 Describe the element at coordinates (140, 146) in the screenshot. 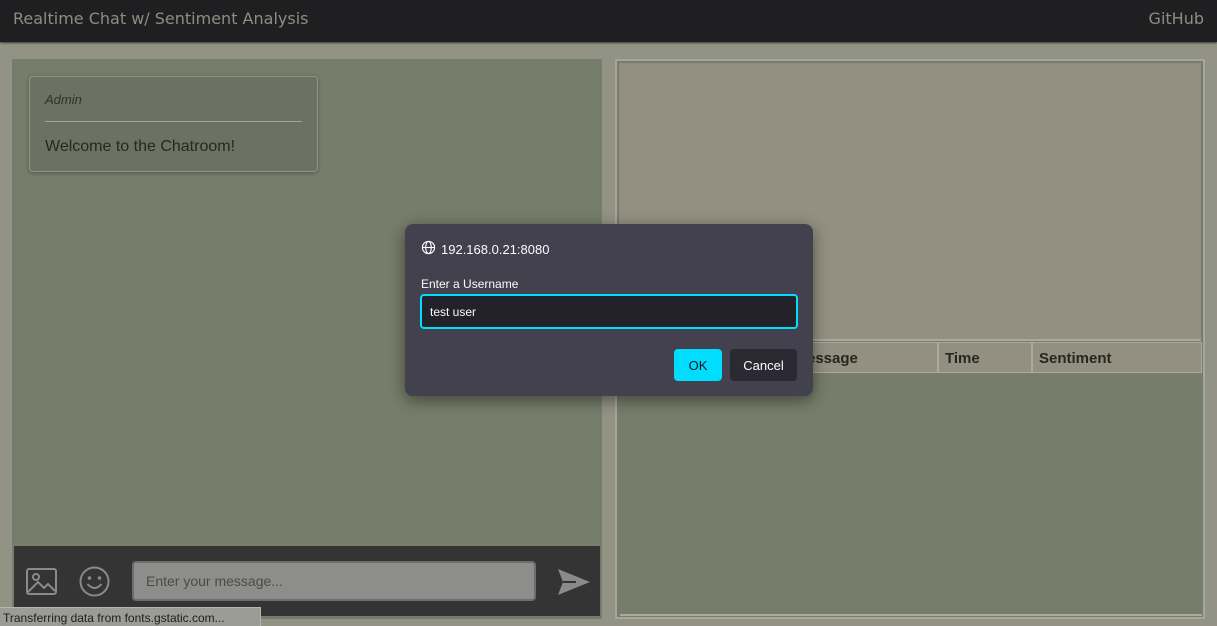

I see `message-text: Welcome to the Chatroom!` at that location.